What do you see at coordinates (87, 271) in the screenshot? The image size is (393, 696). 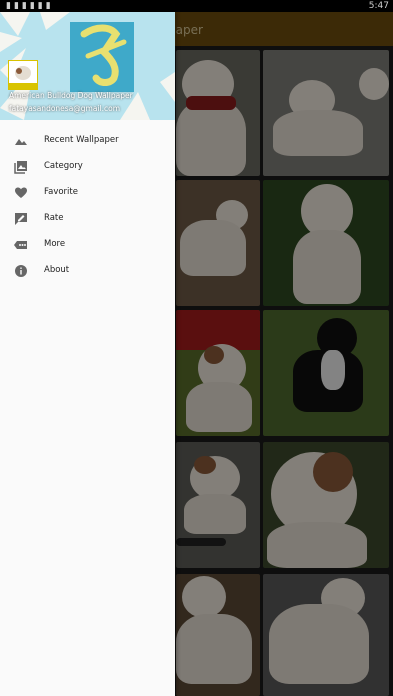 I see `menu-item-about: About` at bounding box center [87, 271].